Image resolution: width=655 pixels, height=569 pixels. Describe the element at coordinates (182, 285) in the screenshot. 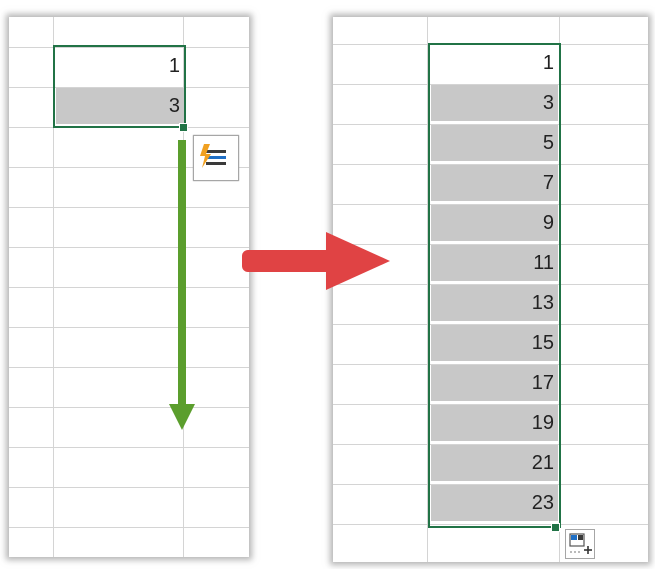

I see `drag-down-arrow` at that location.